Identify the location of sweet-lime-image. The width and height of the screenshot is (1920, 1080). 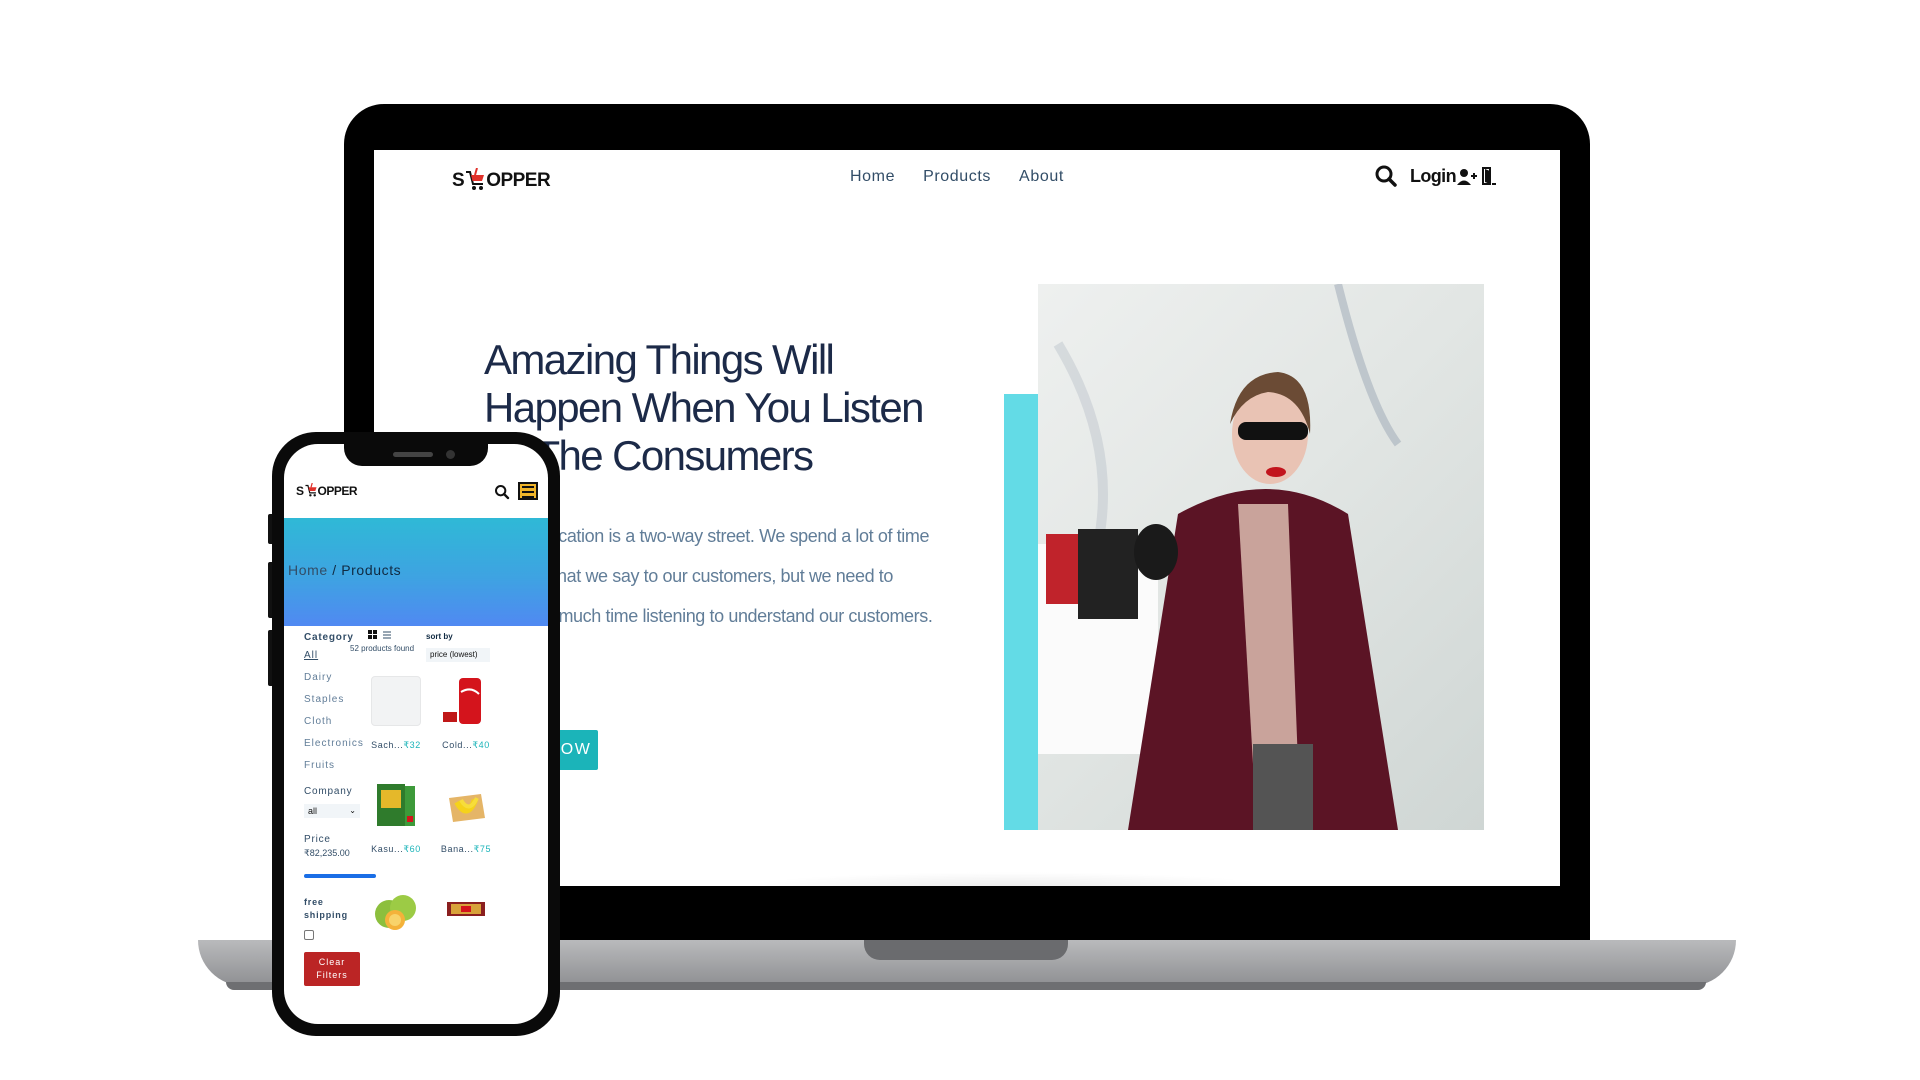
(396, 909).